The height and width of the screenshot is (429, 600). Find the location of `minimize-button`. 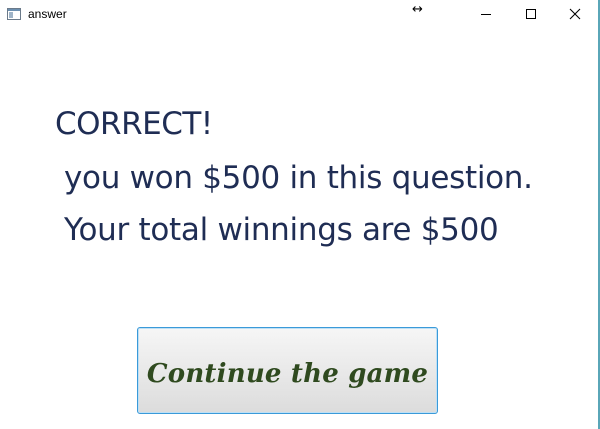

minimize-button is located at coordinates (486, 14).